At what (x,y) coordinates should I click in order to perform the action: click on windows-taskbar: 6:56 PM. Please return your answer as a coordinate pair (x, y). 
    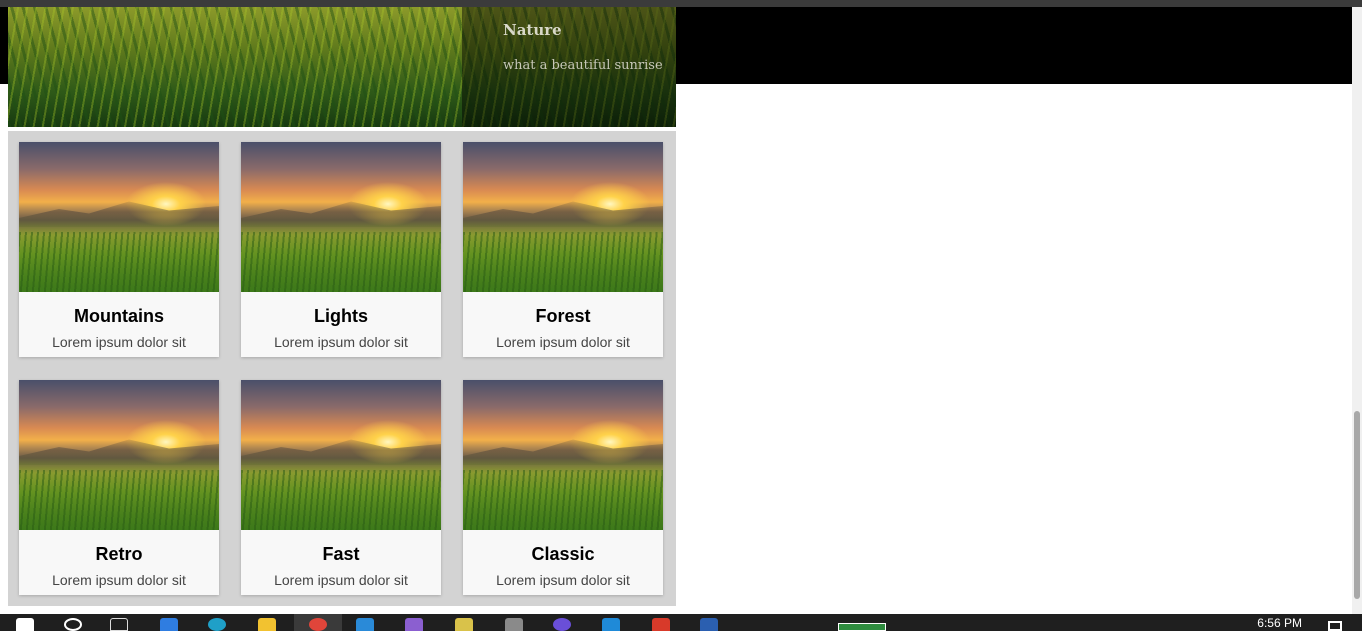
    Looking at the image, I should click on (681, 622).